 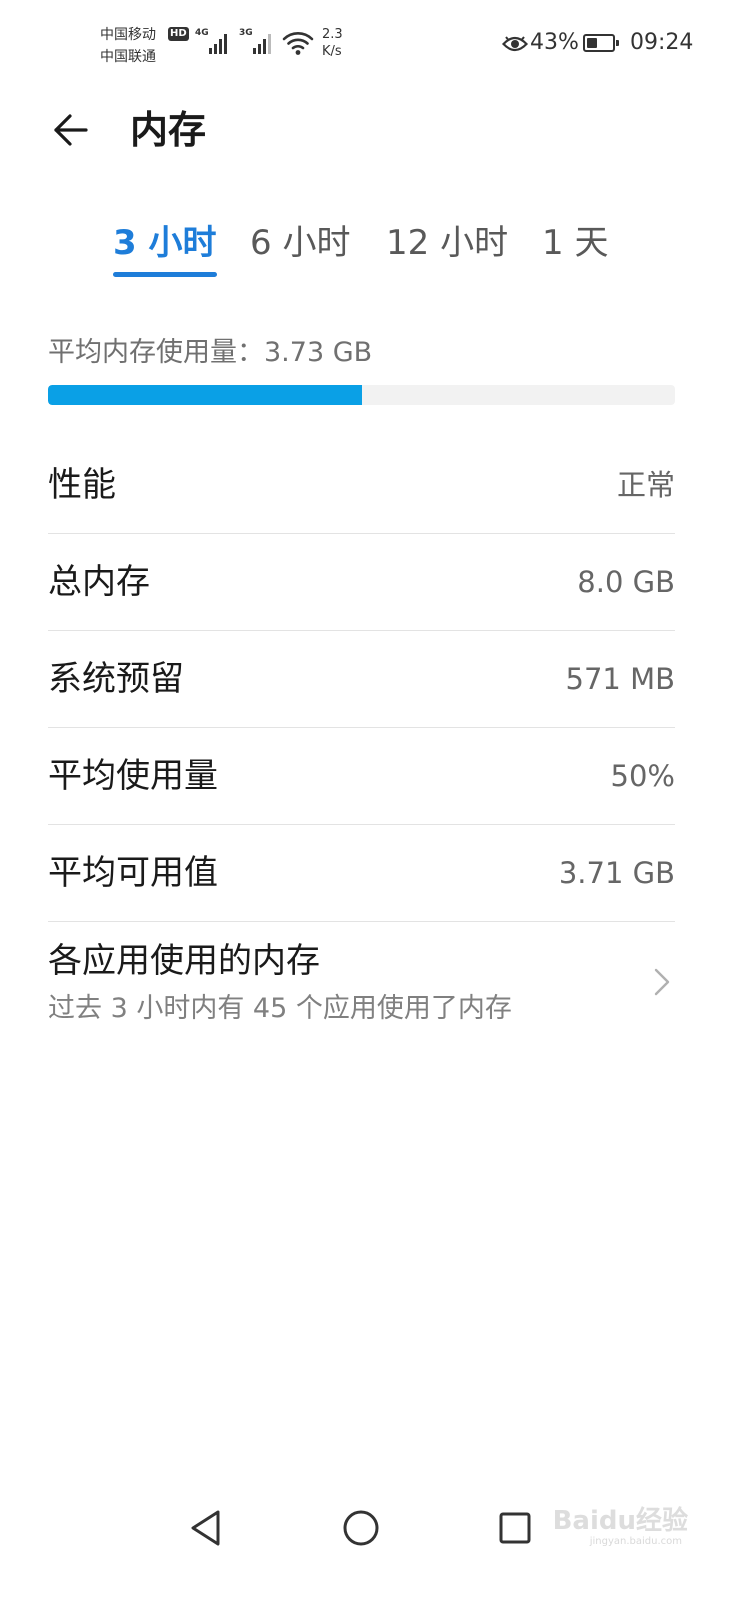 I want to click on back-triangle-icon, so click(x=205, y=1528).